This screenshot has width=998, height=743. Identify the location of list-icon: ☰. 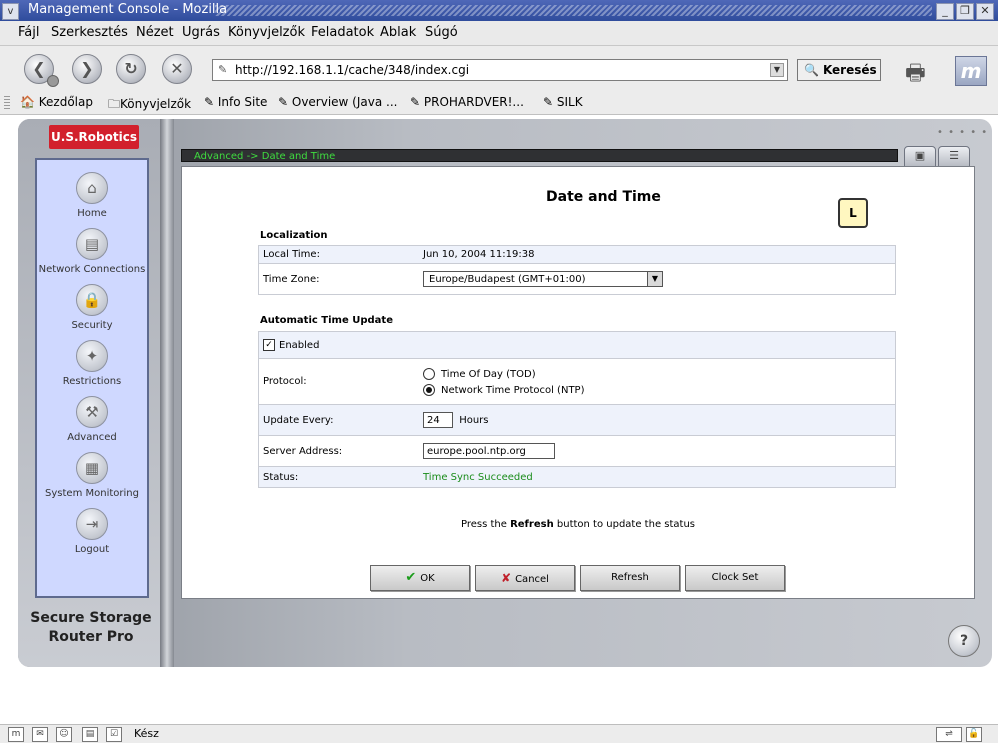
(954, 155).